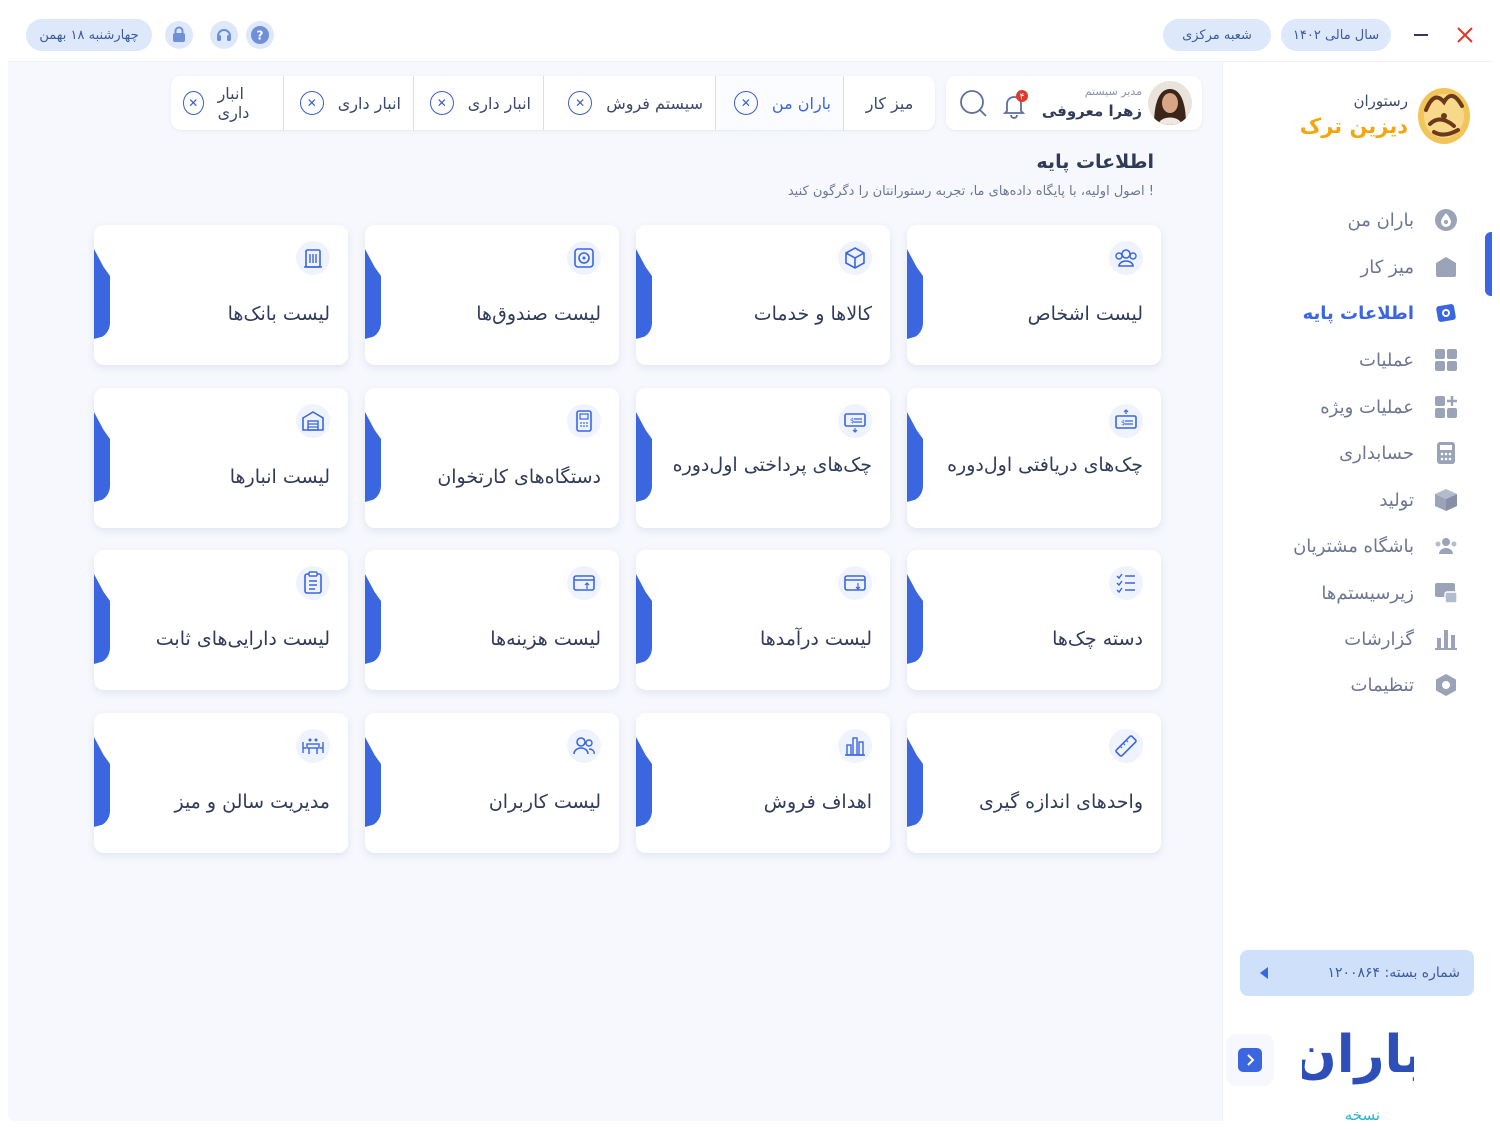  I want to click on close-button, so click(1465, 35).